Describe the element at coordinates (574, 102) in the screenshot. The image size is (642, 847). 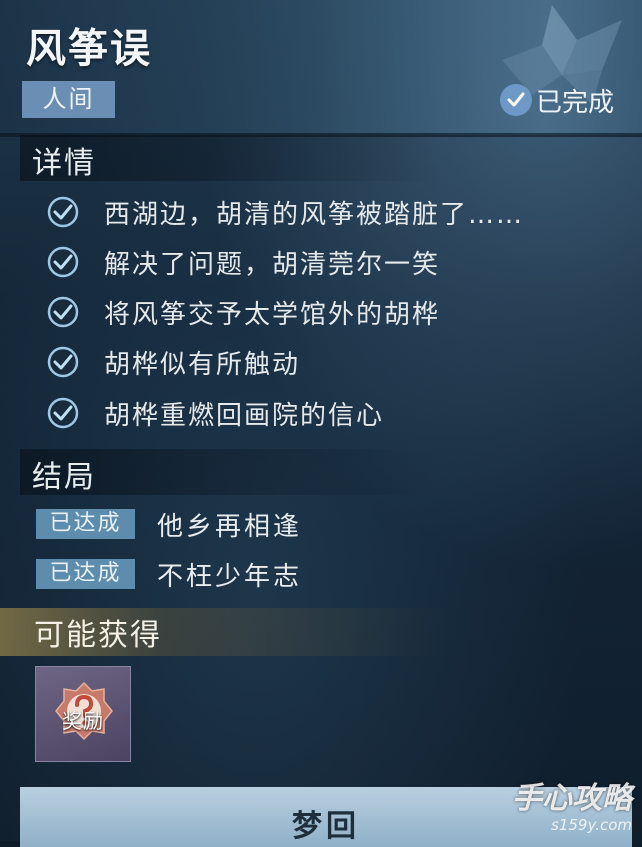
I see `status-label: 已完成` at that location.